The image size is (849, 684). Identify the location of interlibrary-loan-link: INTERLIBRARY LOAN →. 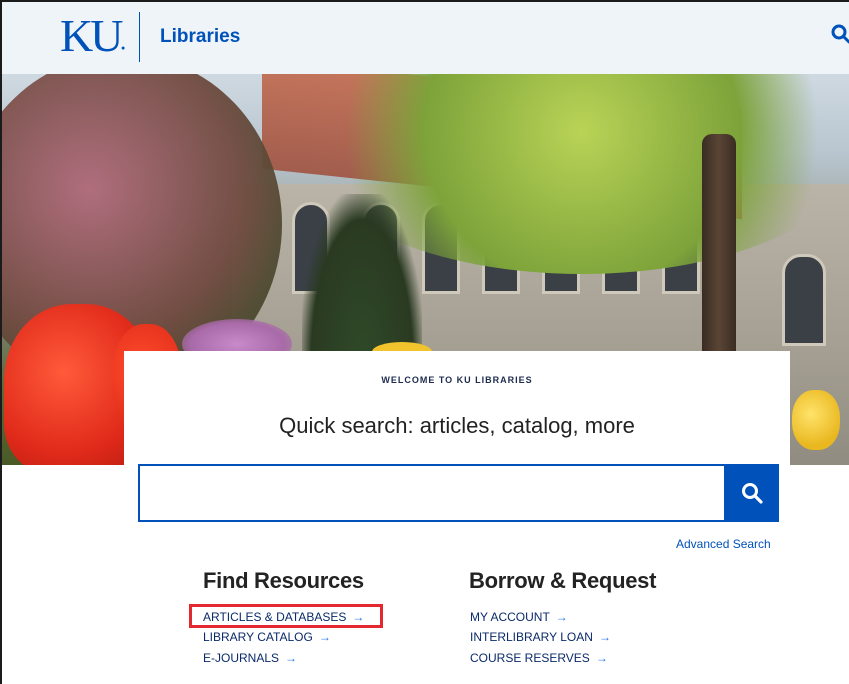
(540, 637).